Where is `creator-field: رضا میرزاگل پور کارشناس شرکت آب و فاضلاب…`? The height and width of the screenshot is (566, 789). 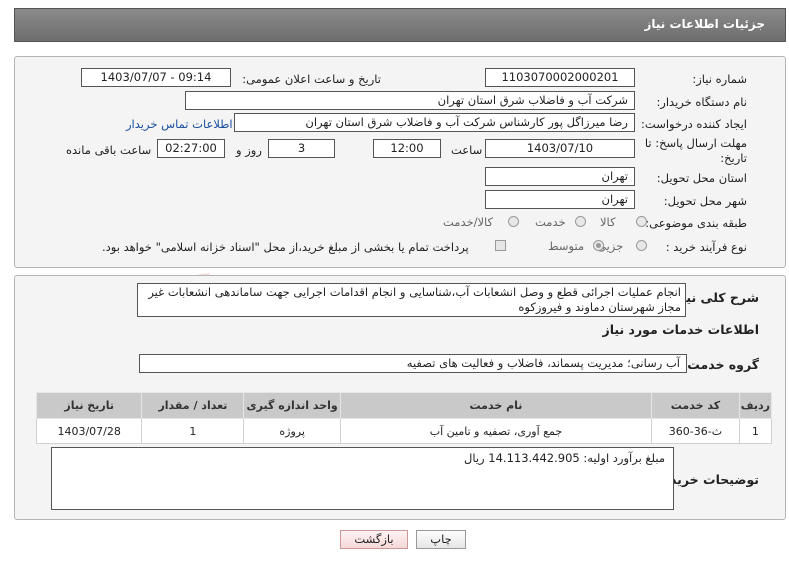 creator-field: رضا میرزاگل پور کارشناس شرکت آب و فاضلاب… is located at coordinates (434, 122).